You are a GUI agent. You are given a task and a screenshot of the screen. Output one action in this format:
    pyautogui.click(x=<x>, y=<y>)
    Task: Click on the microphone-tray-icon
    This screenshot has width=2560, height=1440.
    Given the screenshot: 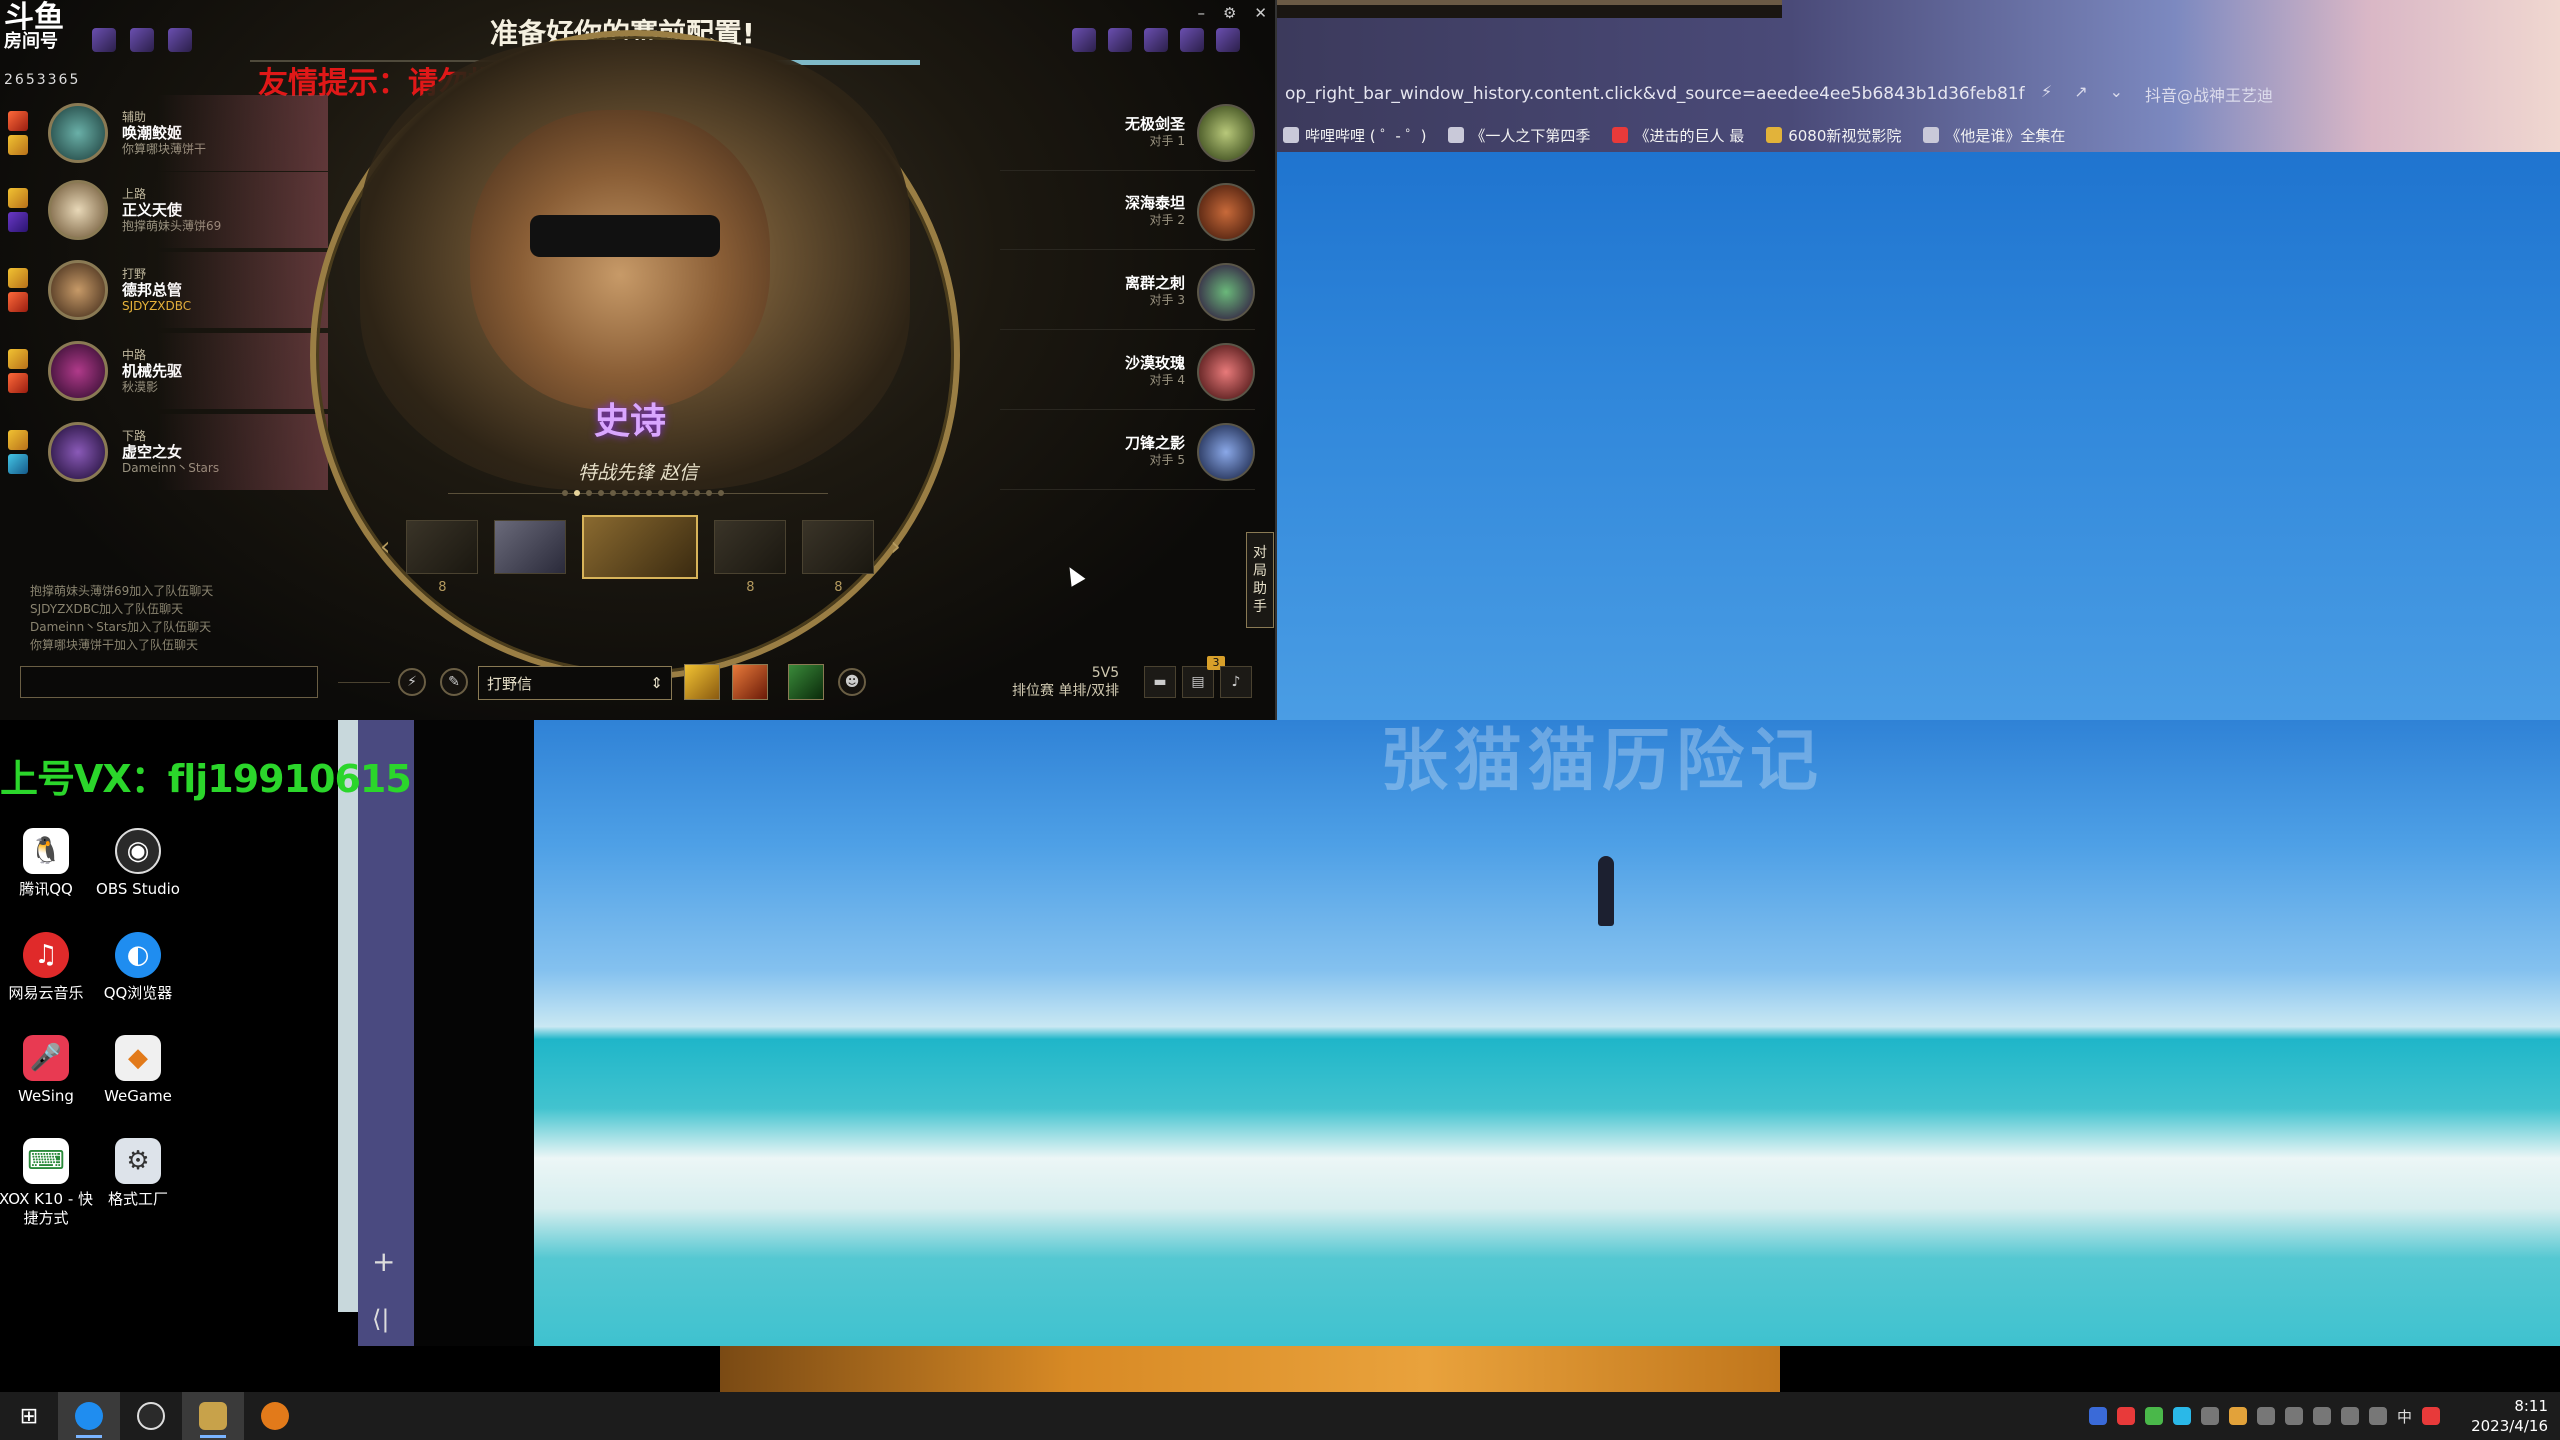 What is the action you would take?
    pyautogui.click(x=2209, y=1416)
    